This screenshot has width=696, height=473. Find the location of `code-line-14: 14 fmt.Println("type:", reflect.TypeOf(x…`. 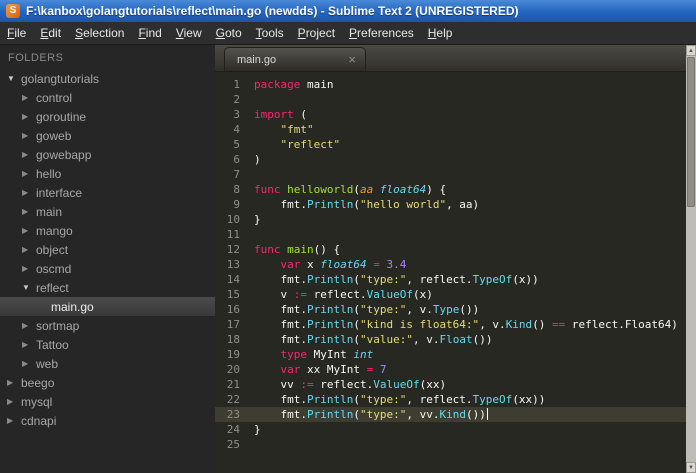

code-line-14: 14 fmt.Println("type:", reflect.TypeOf(x… is located at coordinates (450, 279).